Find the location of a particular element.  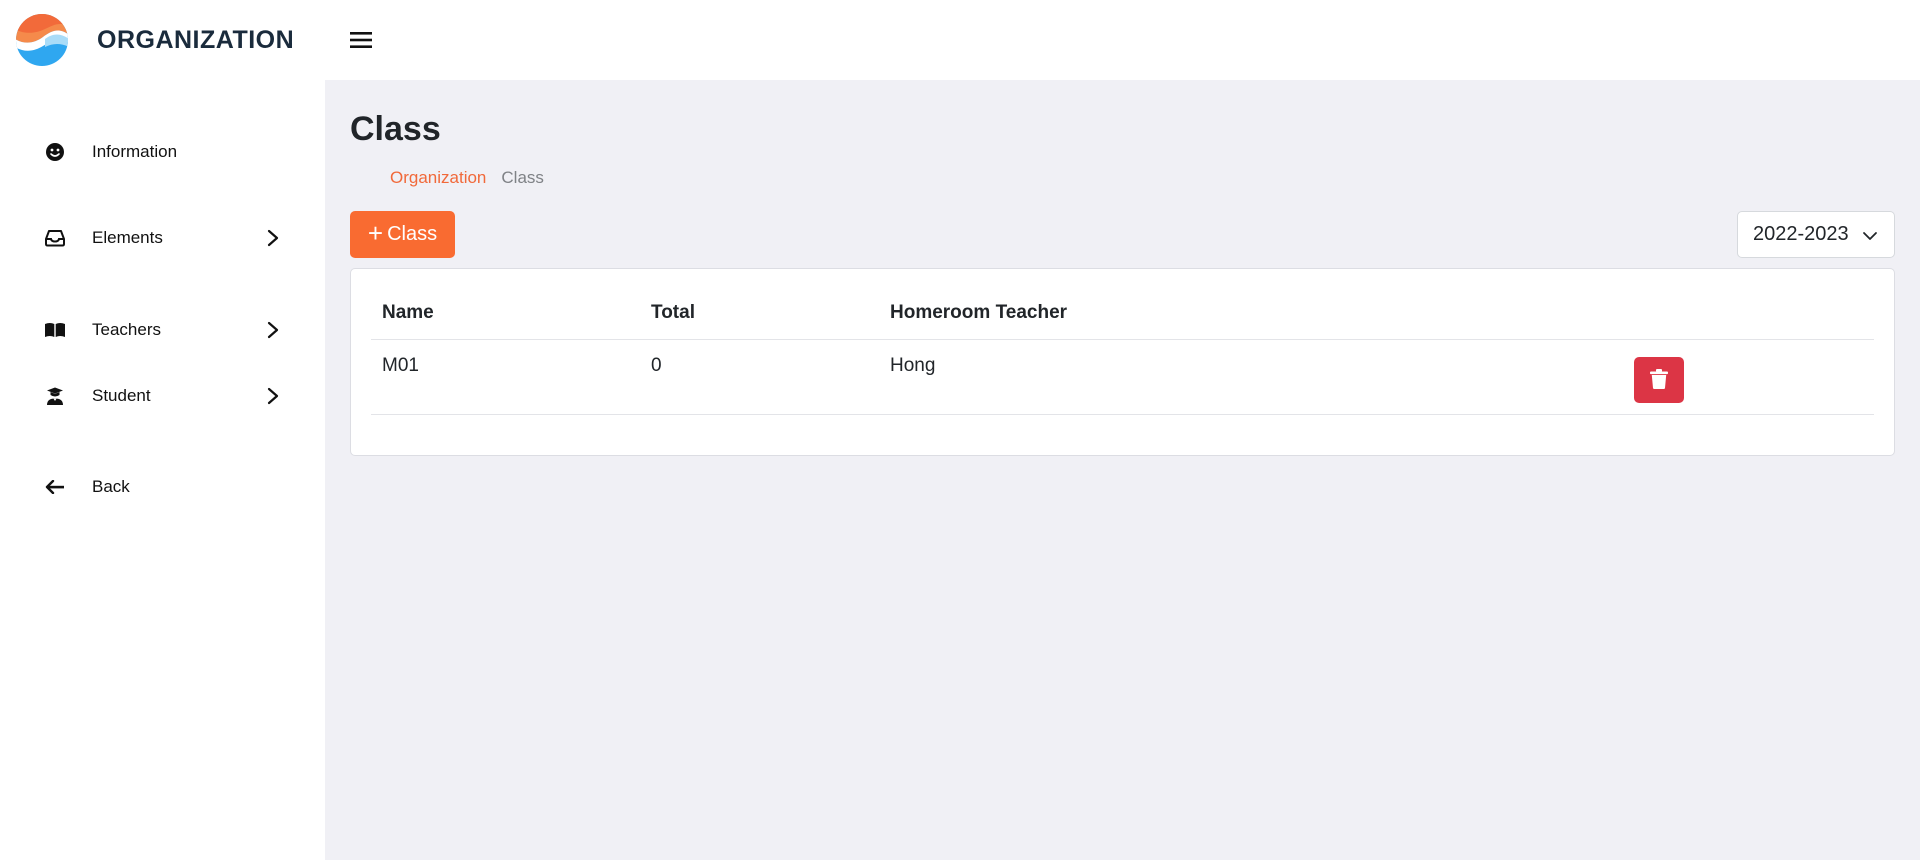

class-table: Name Total Homeroom Teacher M01 0 Hong is located at coordinates (1122, 342).